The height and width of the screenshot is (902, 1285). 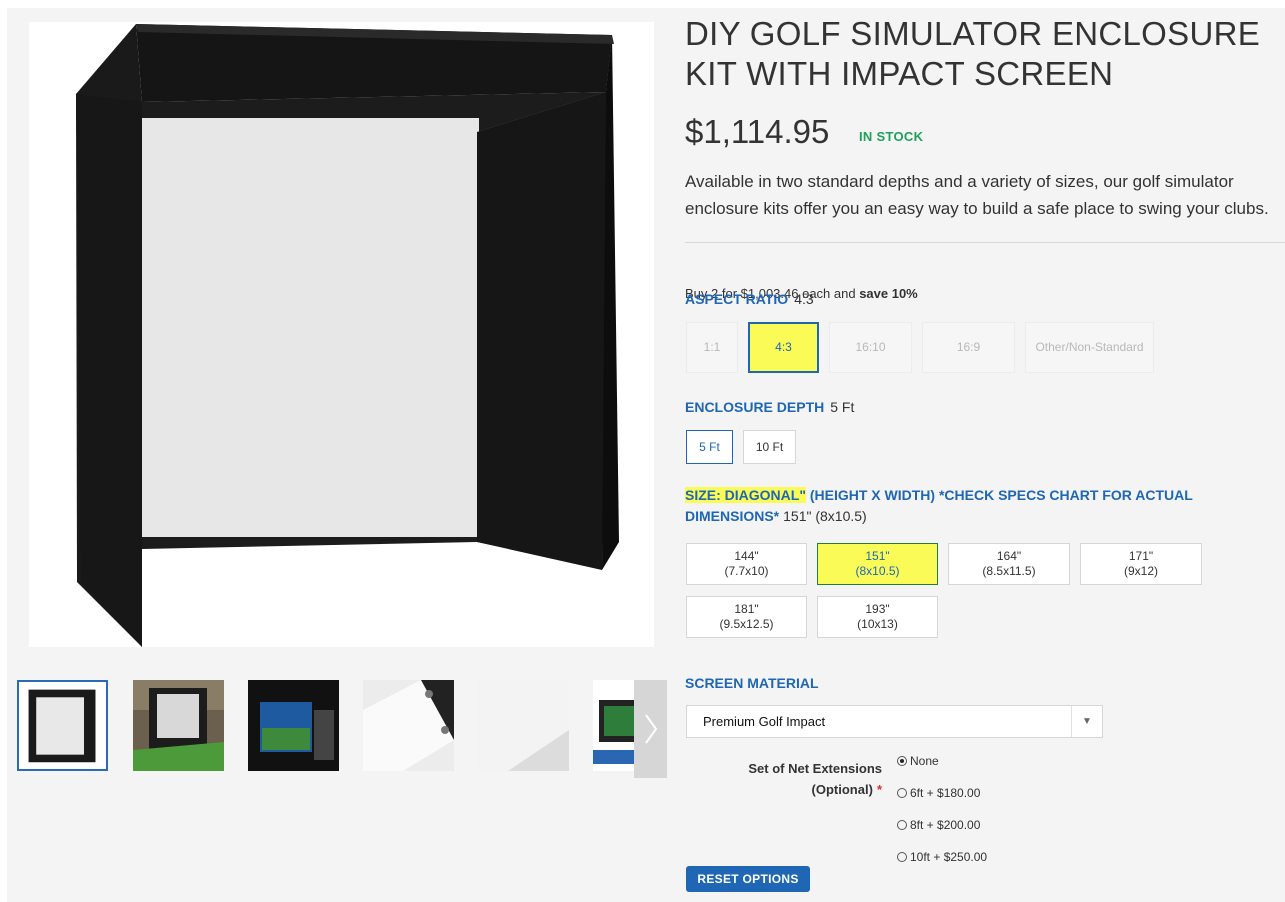 I want to click on screen-material-label: SCREEN MATERIAL, so click(x=752, y=683).